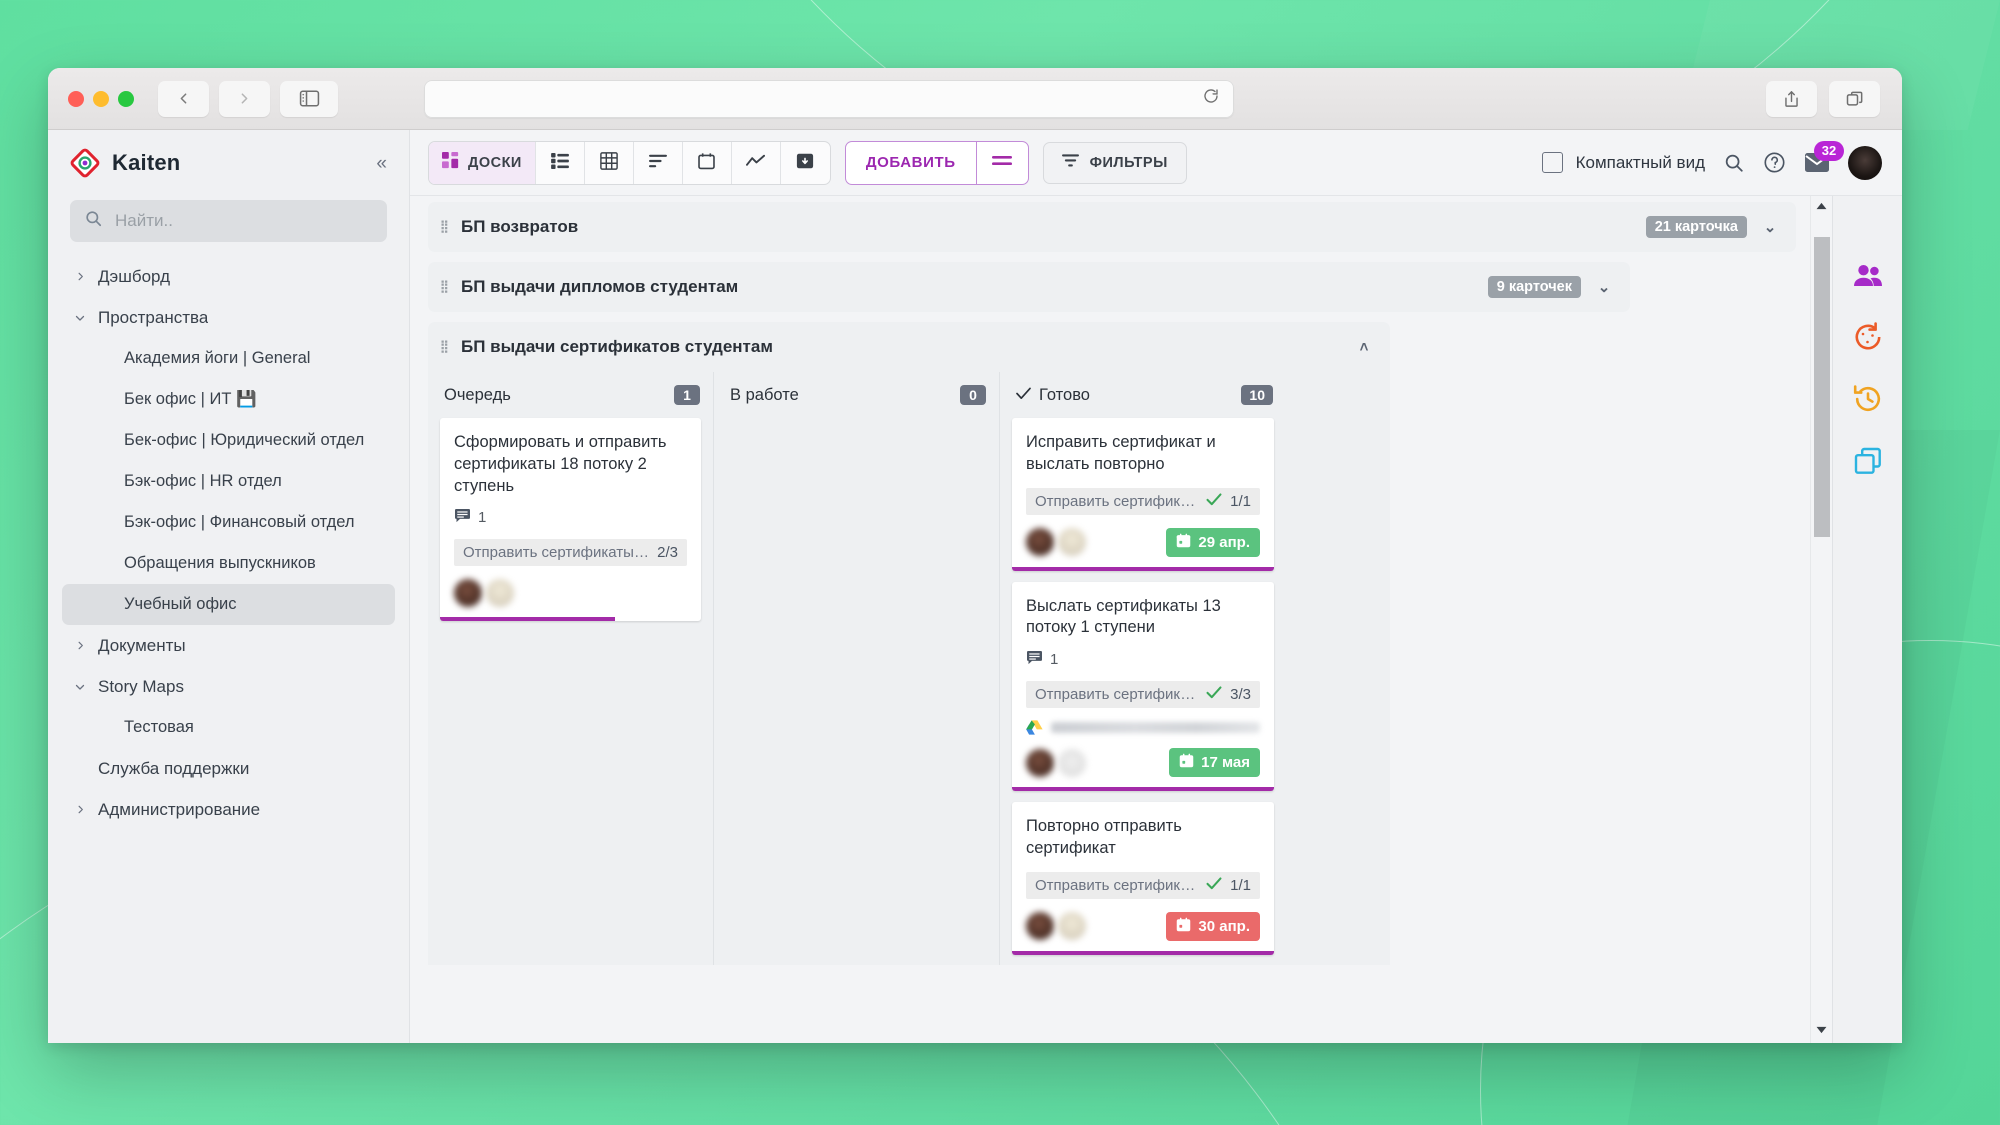 The height and width of the screenshot is (1125, 2000). What do you see at coordinates (1114, 162) in the screenshot?
I see `filters-button: ФИЛЬТРЫ` at bounding box center [1114, 162].